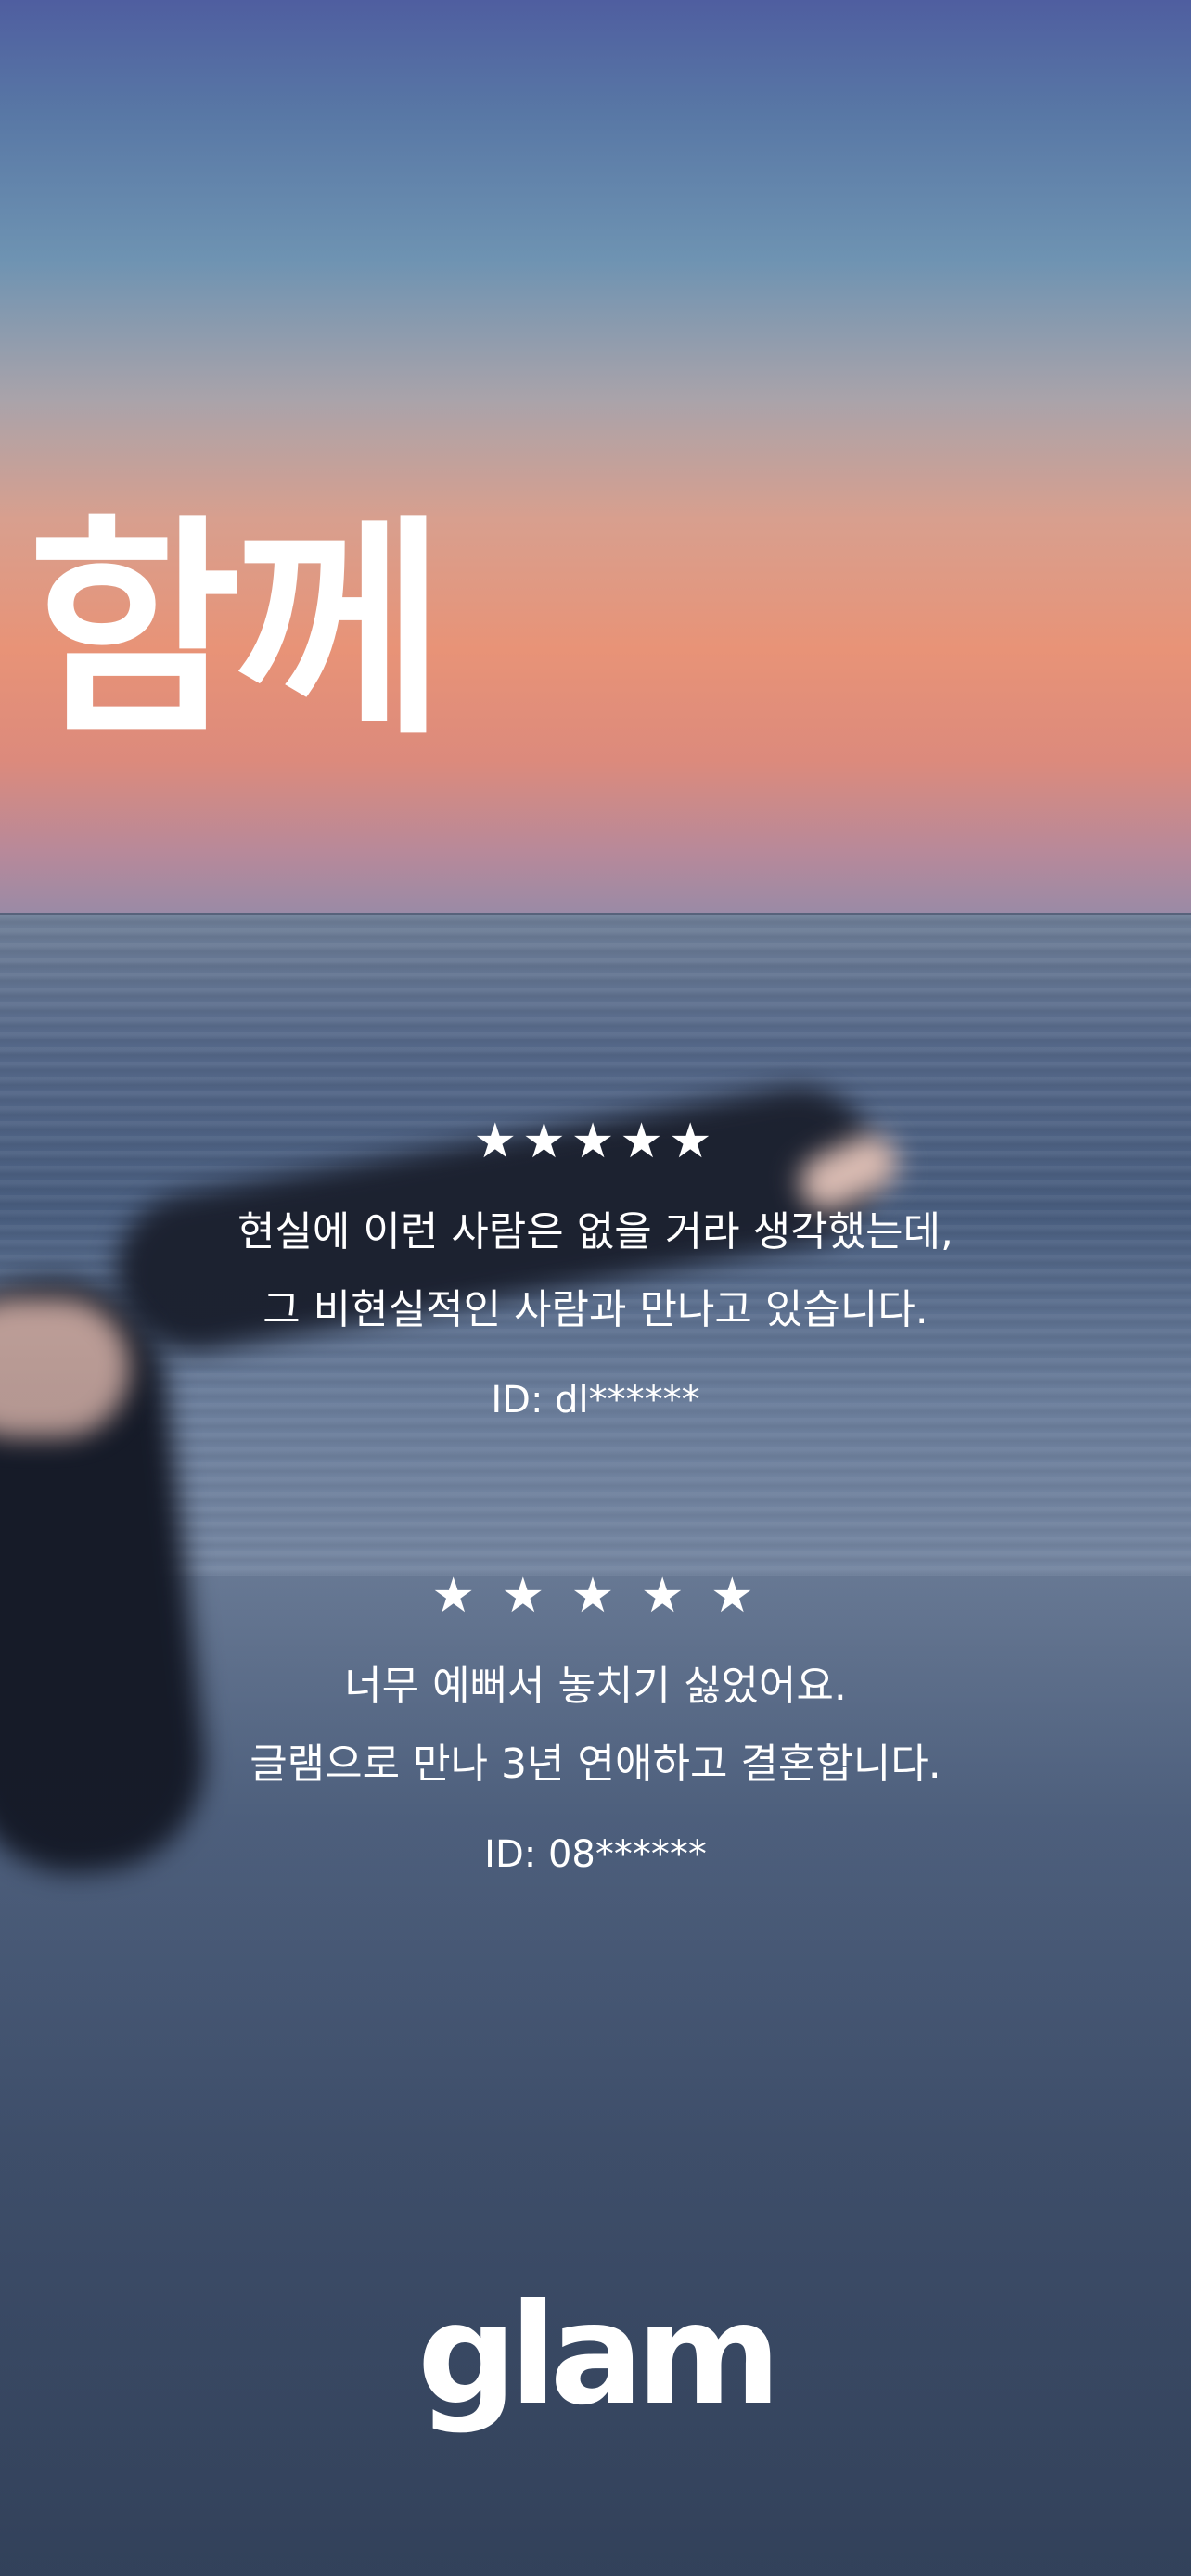  Describe the element at coordinates (595, 1686) in the screenshot. I see `review-text-line: 너무 예뻐서 놓치기 싫었어요.` at that location.